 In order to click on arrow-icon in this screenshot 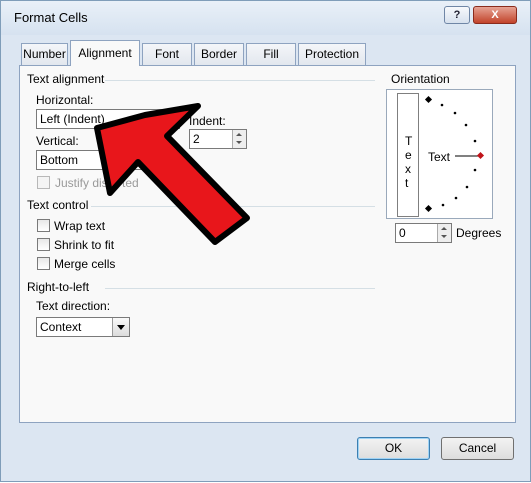, I will do `click(172, 174)`.